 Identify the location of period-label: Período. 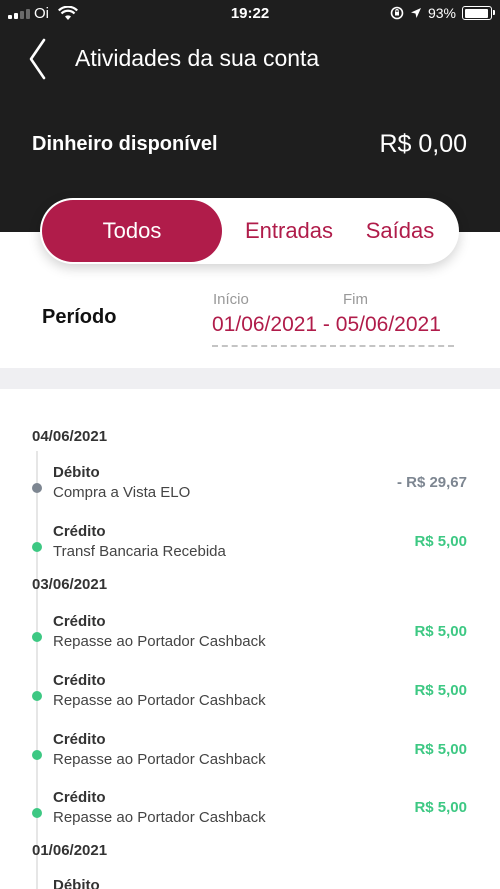
(79, 317).